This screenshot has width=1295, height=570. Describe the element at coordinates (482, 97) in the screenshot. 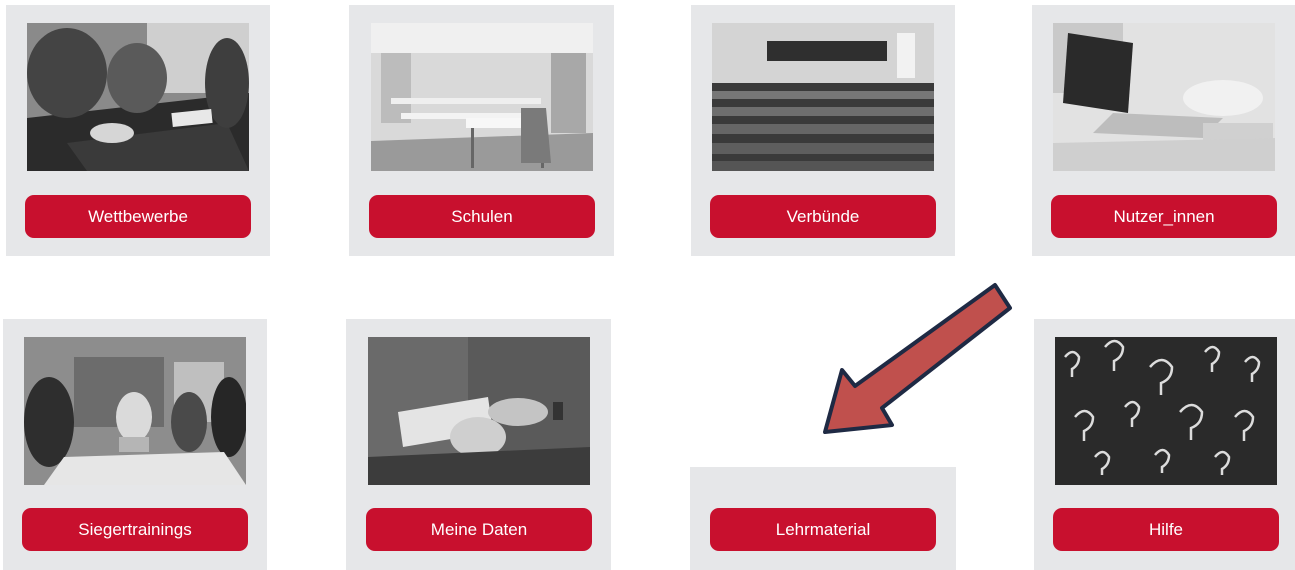

I see `classroom-photo` at that location.